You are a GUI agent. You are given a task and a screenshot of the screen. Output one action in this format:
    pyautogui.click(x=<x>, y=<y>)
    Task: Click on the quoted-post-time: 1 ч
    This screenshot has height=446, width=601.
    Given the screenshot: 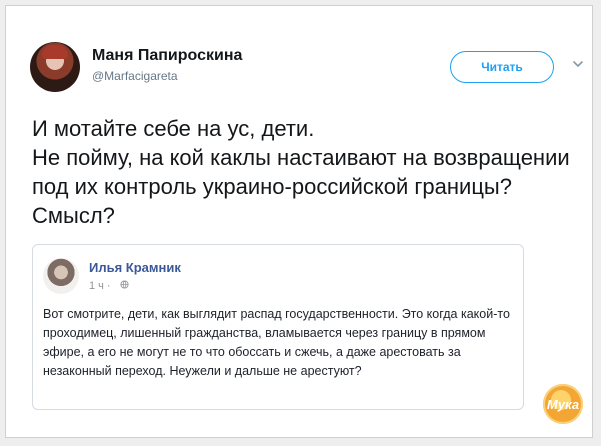 What is the action you would take?
    pyautogui.click(x=96, y=286)
    